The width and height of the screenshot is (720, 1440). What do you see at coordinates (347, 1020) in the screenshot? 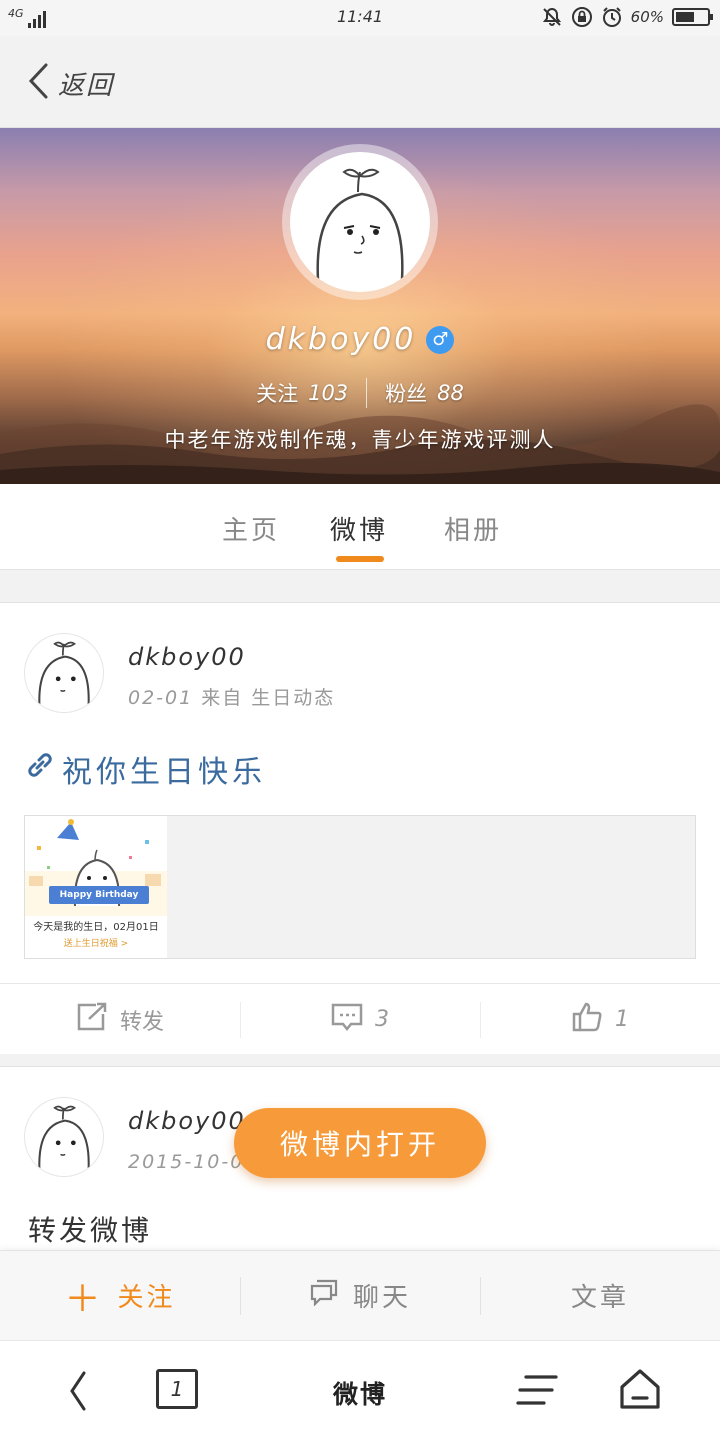
I see `comment-icon` at bounding box center [347, 1020].